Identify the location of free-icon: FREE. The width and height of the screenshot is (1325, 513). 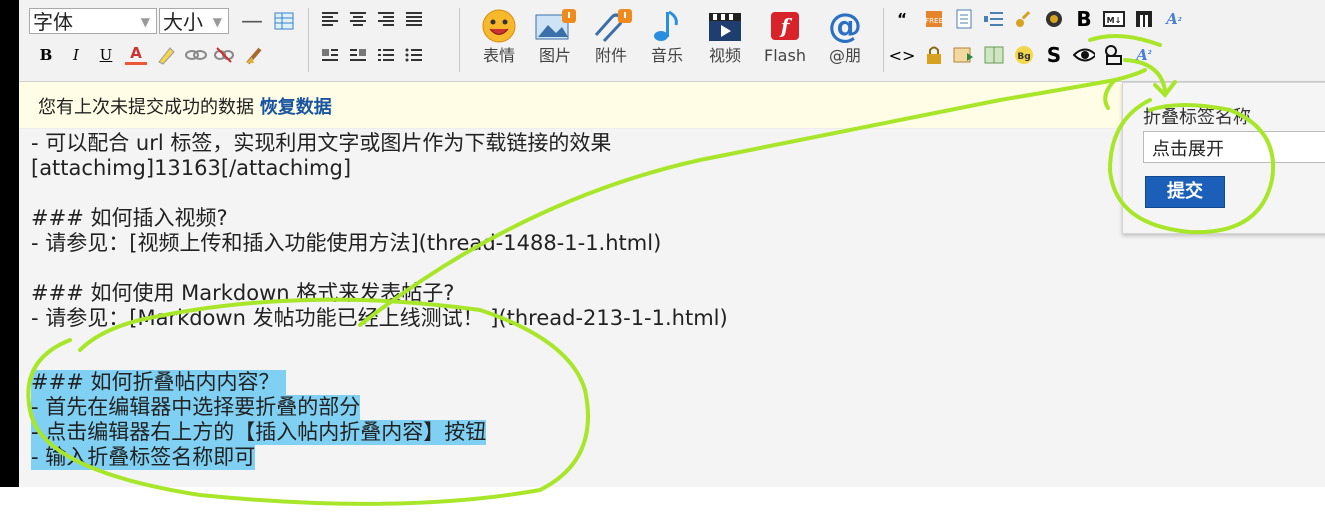
(934, 19).